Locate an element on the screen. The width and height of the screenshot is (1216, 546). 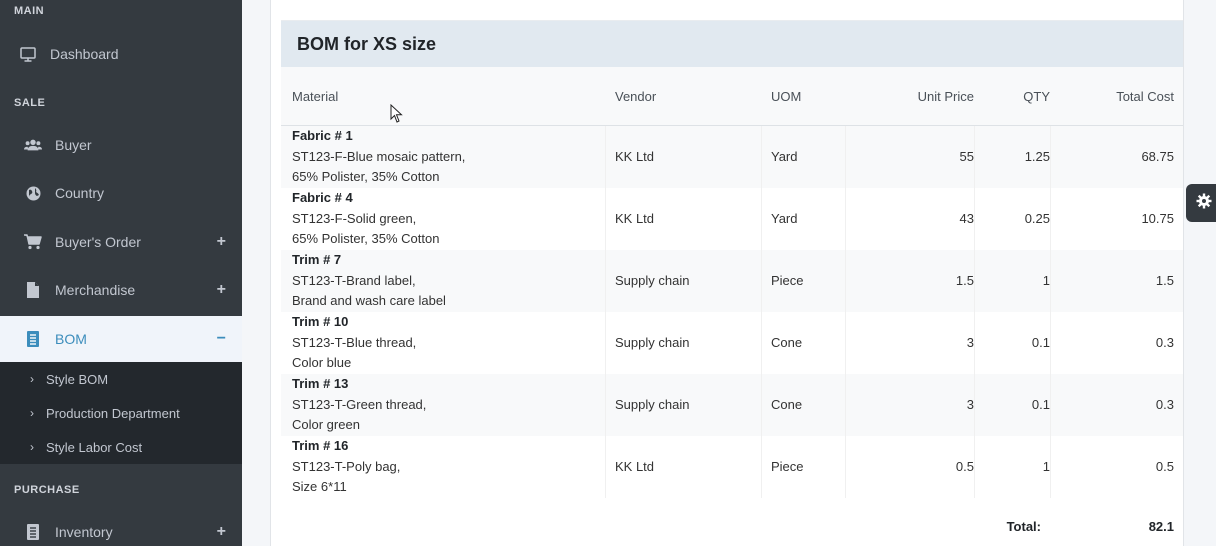
sidebar-item-label: Inventory is located at coordinates (84, 532).